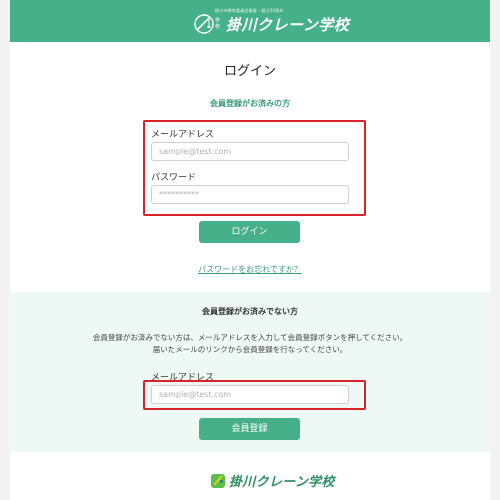  What do you see at coordinates (250, 103) in the screenshot?
I see `member-section-heading: 会員登録がお済みの方` at bounding box center [250, 103].